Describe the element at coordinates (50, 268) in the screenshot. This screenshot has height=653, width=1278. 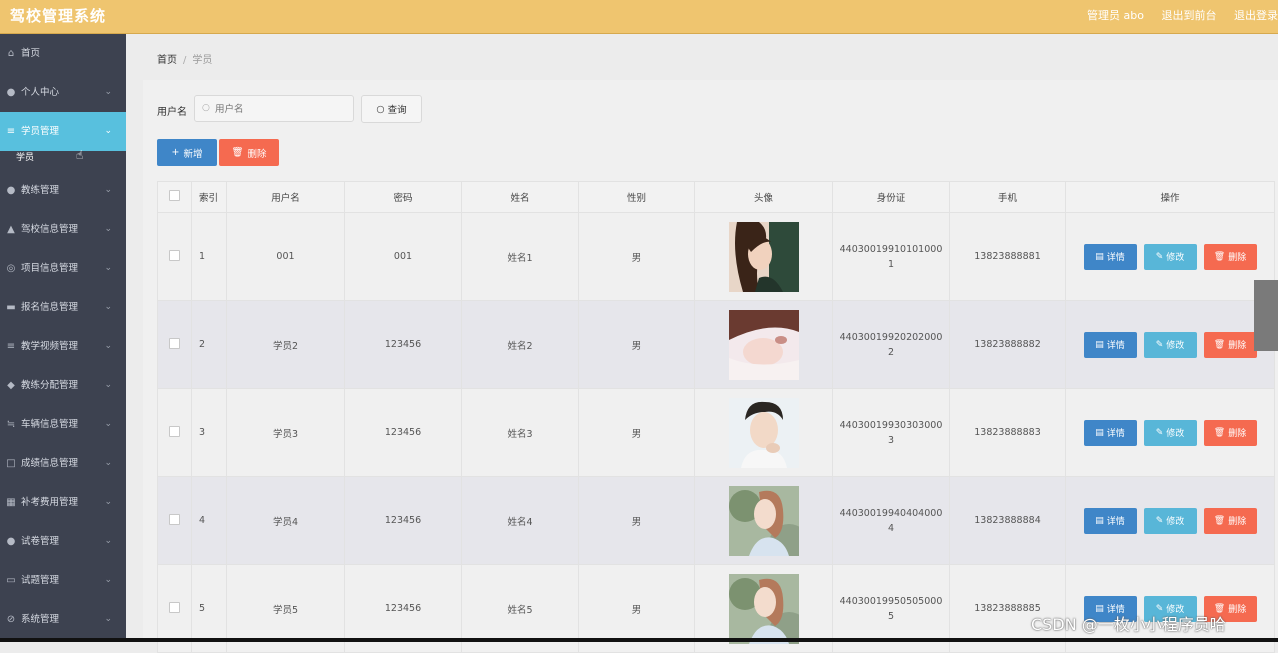
I see `sidebar-item-label: 项目信息管理` at that location.